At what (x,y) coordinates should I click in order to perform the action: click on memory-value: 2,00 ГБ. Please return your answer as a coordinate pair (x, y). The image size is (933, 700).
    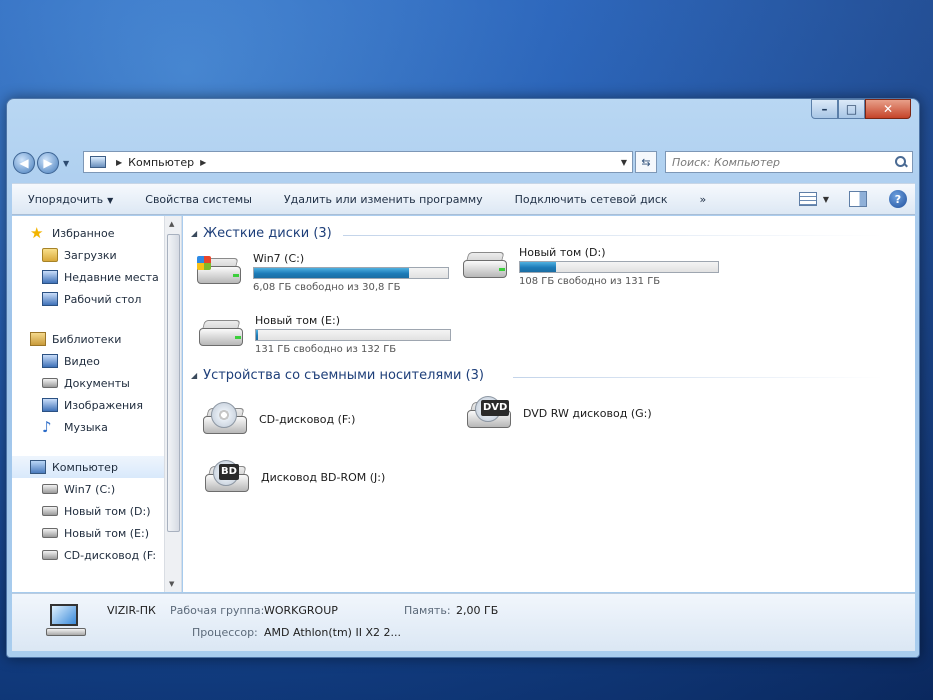
    Looking at the image, I should click on (477, 610).